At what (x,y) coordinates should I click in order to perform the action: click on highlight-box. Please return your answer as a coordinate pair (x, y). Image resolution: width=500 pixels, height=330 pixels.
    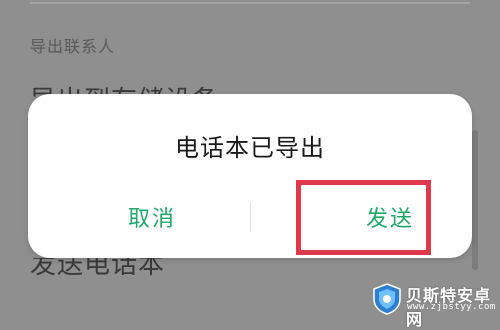
    Looking at the image, I should click on (363, 217).